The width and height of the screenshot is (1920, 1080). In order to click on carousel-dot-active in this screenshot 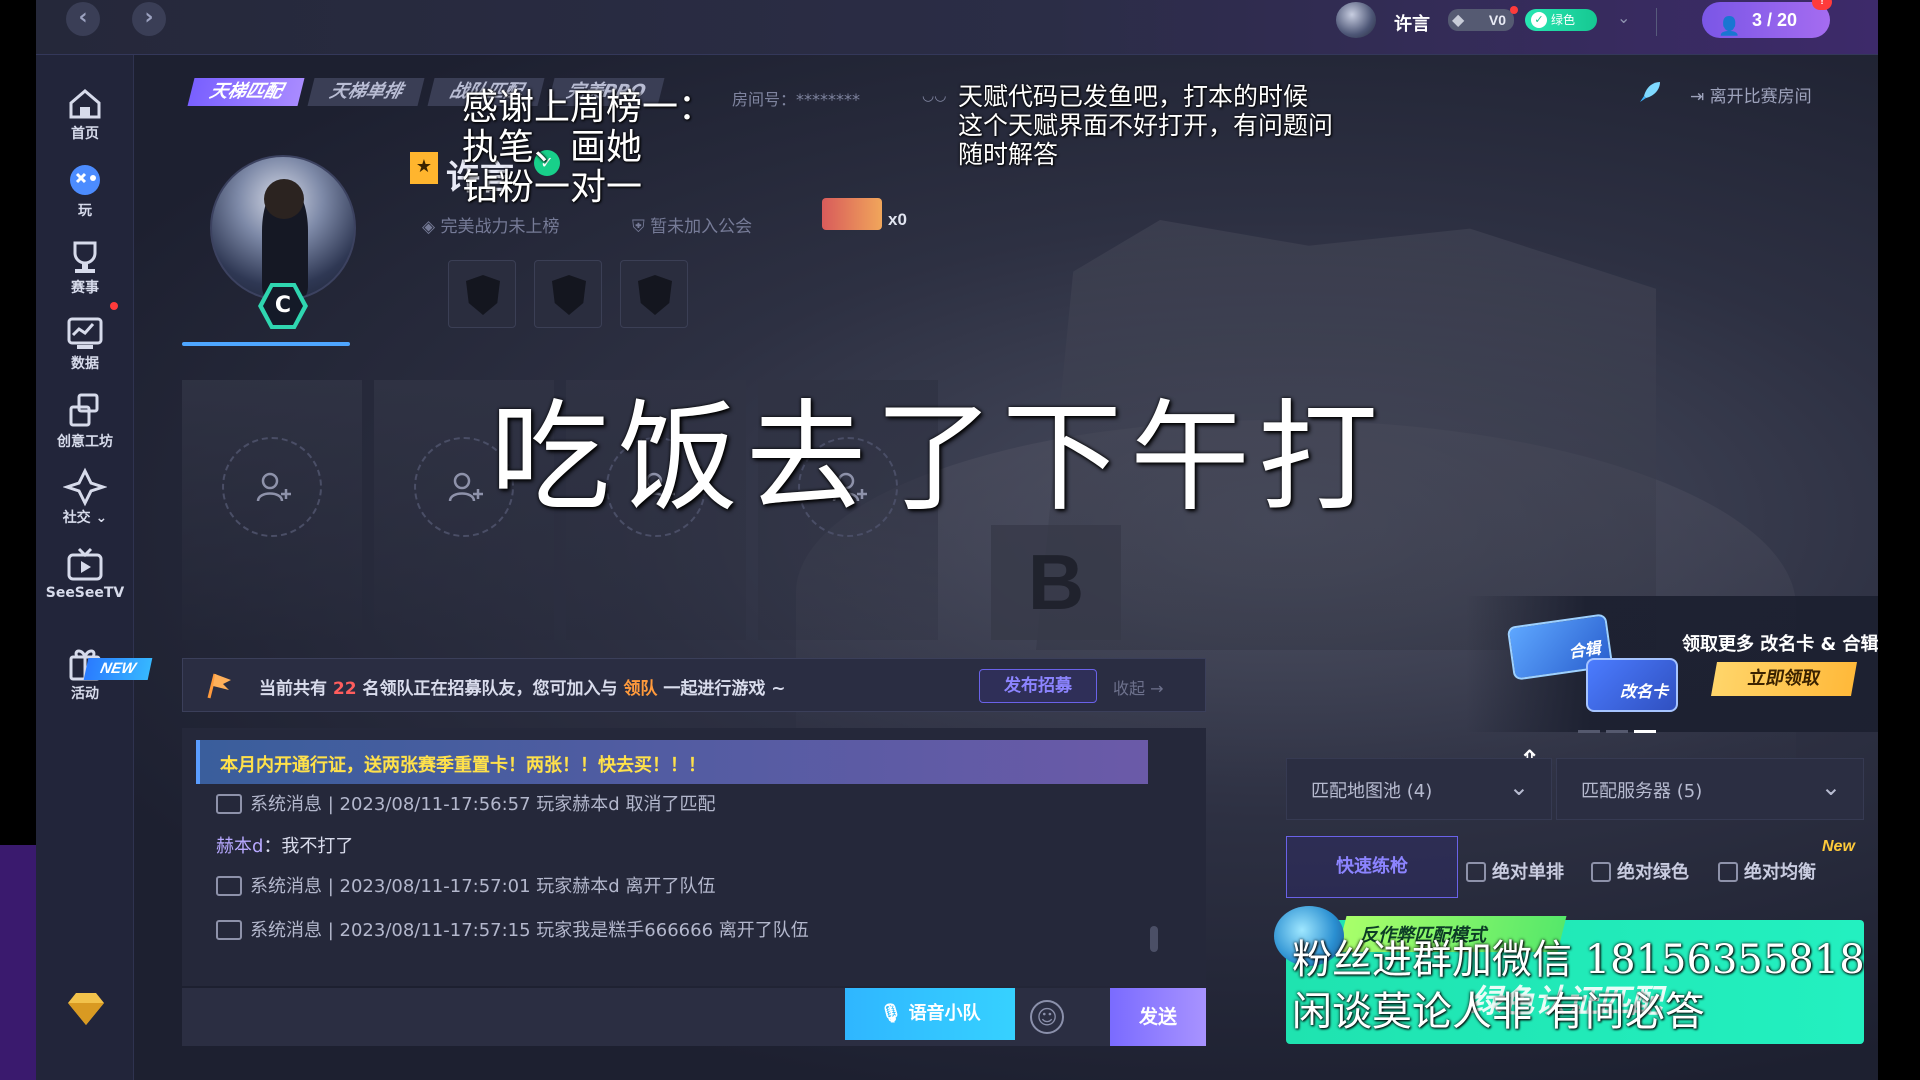, I will do `click(1645, 731)`.